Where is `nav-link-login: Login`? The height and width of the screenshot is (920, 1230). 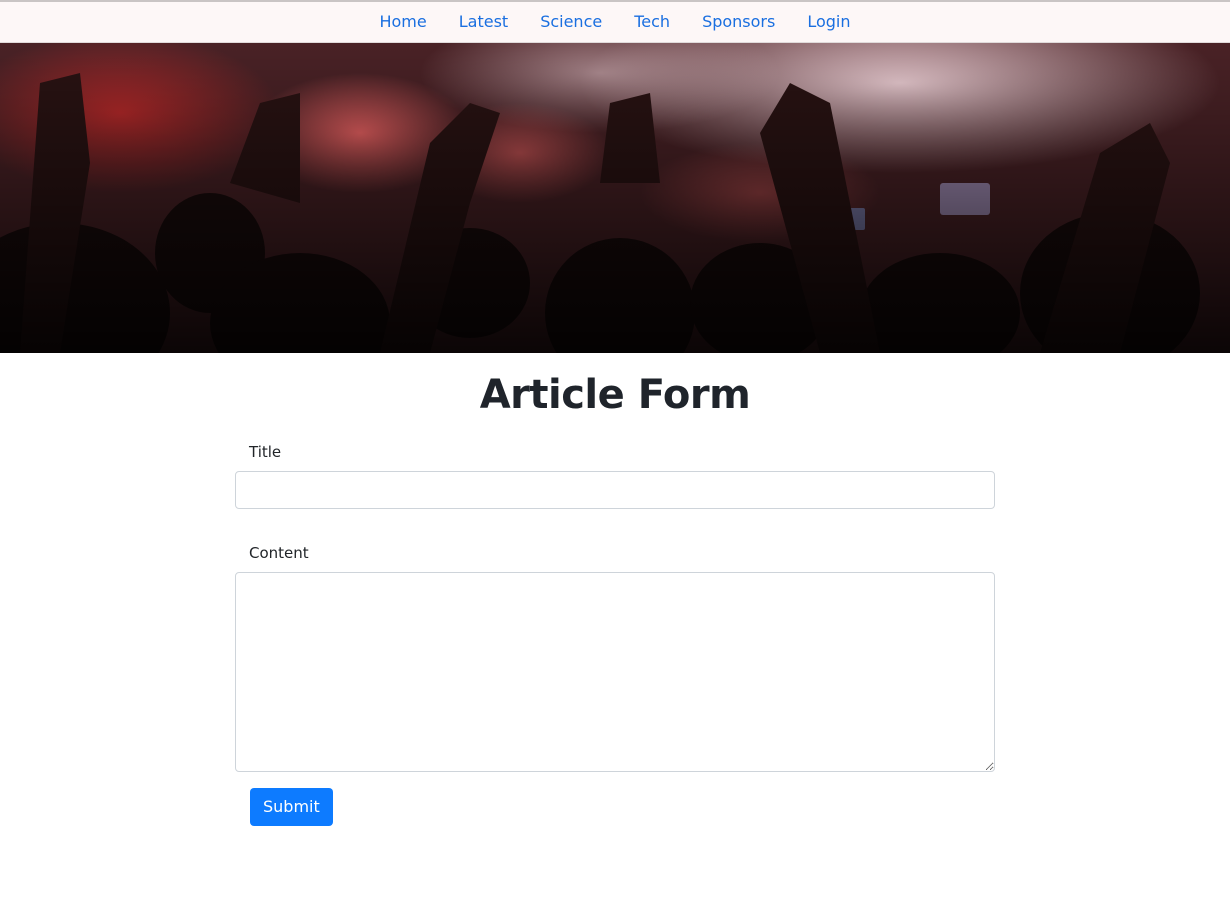
nav-link-login: Login is located at coordinates (828, 22).